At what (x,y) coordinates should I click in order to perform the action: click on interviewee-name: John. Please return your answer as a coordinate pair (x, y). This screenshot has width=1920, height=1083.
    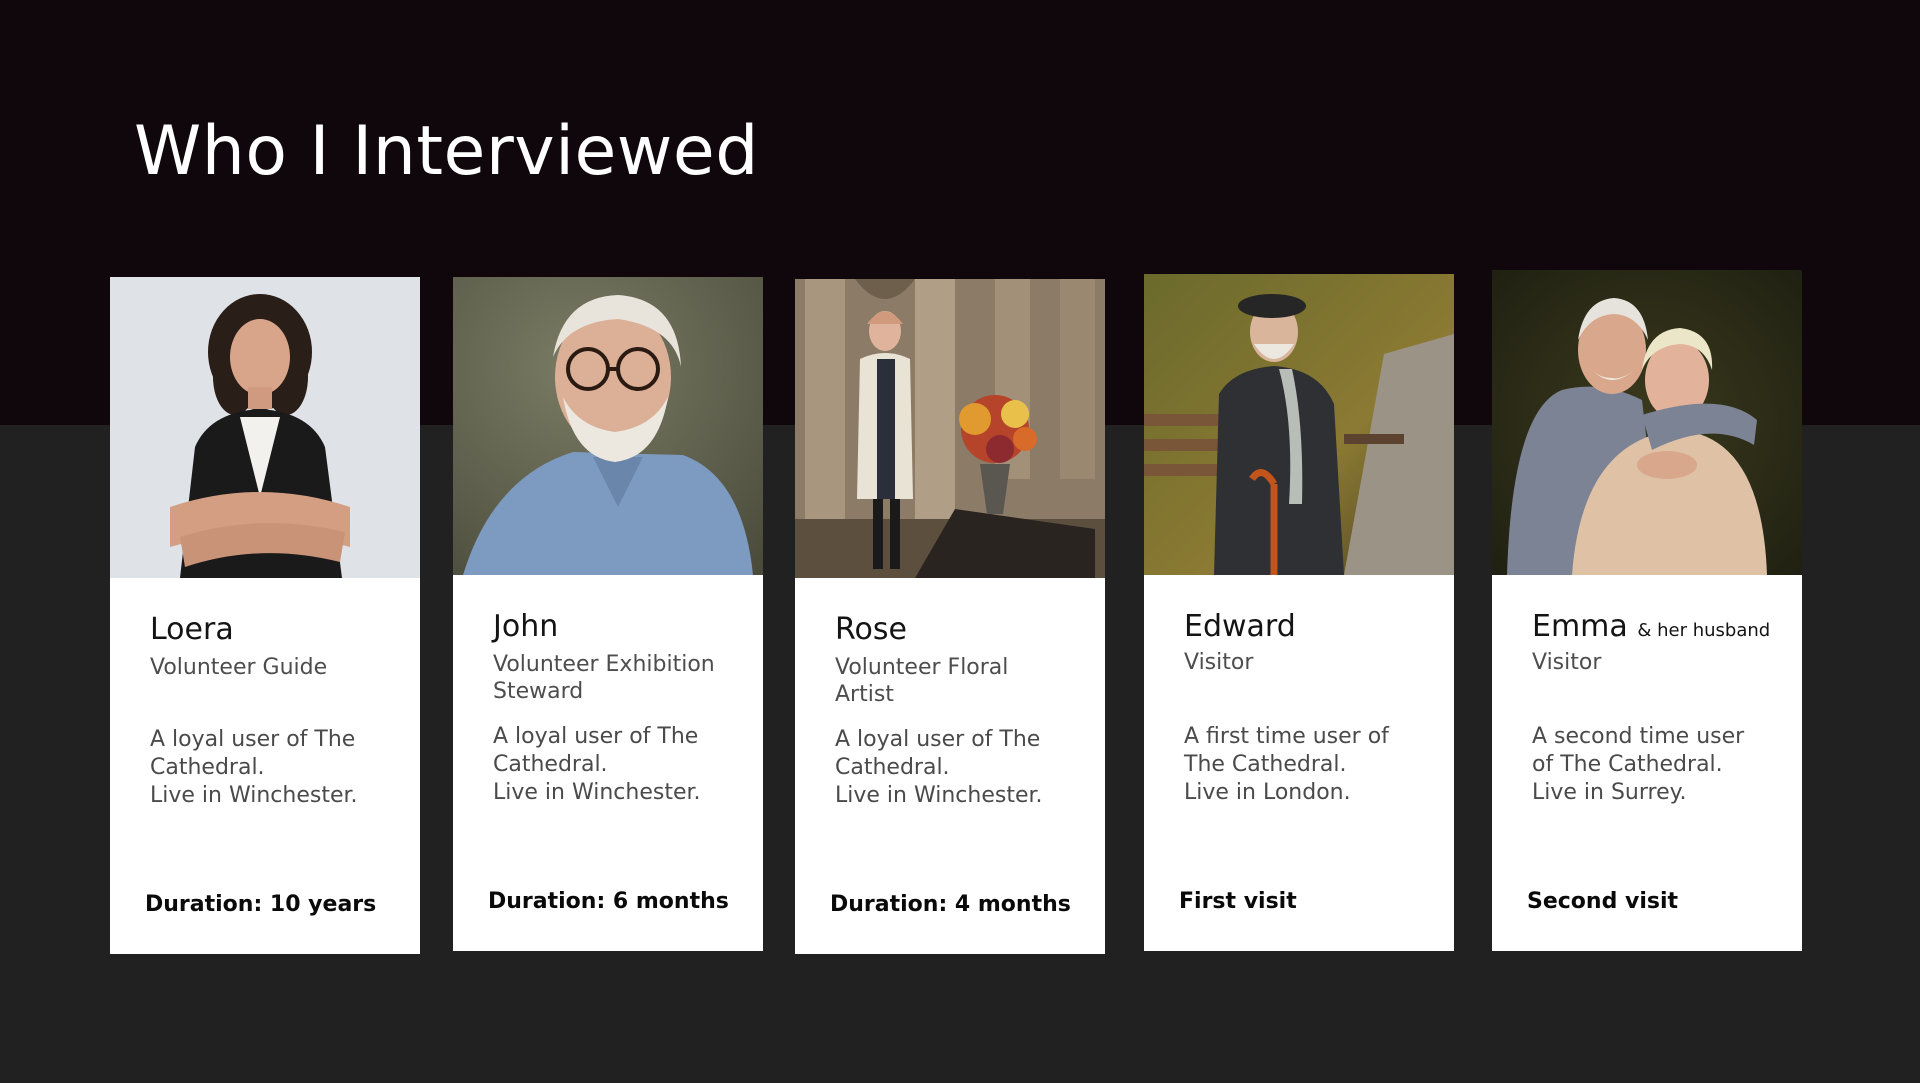
    Looking at the image, I should click on (526, 626).